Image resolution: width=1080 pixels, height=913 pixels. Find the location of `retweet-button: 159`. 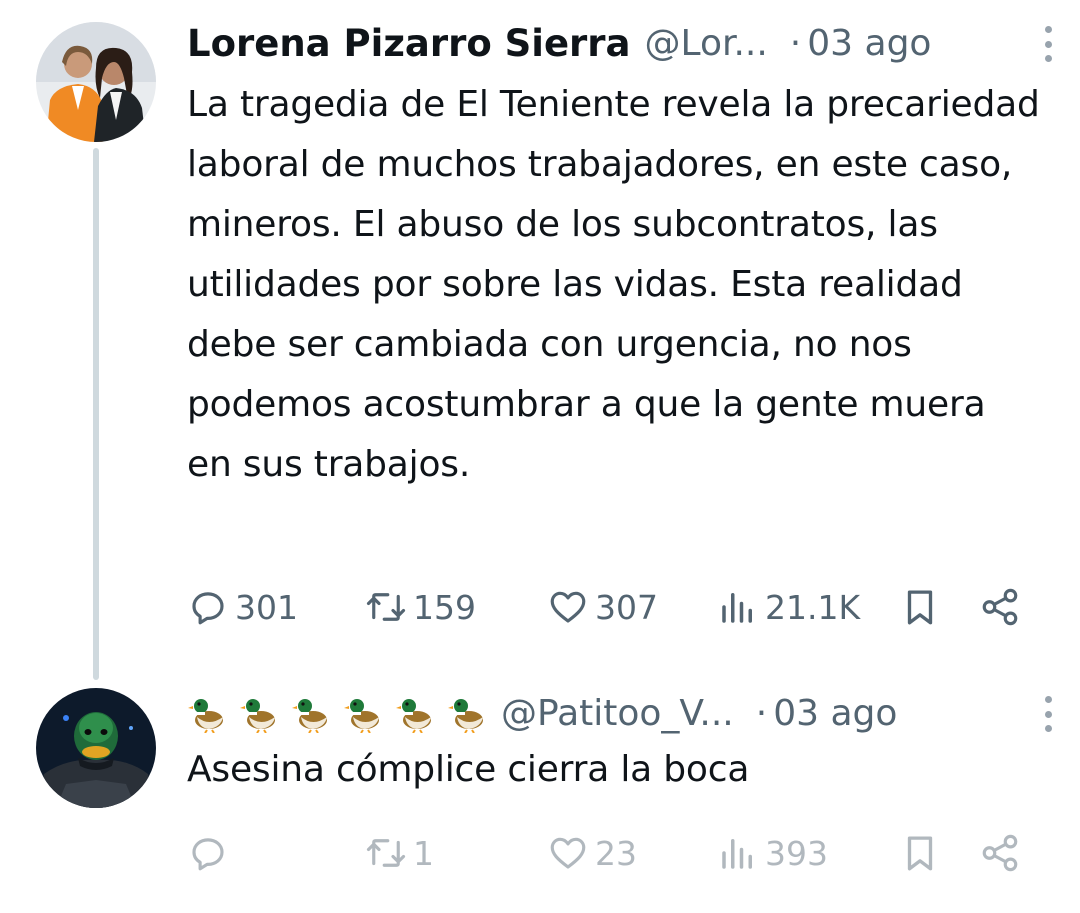

retweet-button: 159 is located at coordinates (420, 607).